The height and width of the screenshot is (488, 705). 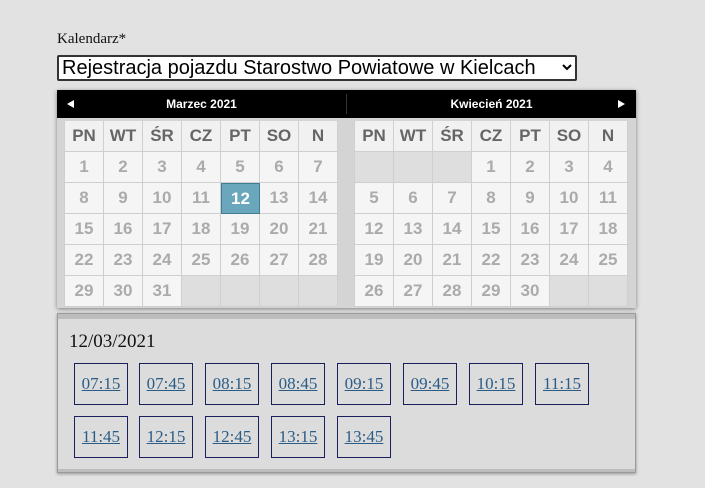 What do you see at coordinates (298, 384) in the screenshot?
I see `time-slot-button: 08:45` at bounding box center [298, 384].